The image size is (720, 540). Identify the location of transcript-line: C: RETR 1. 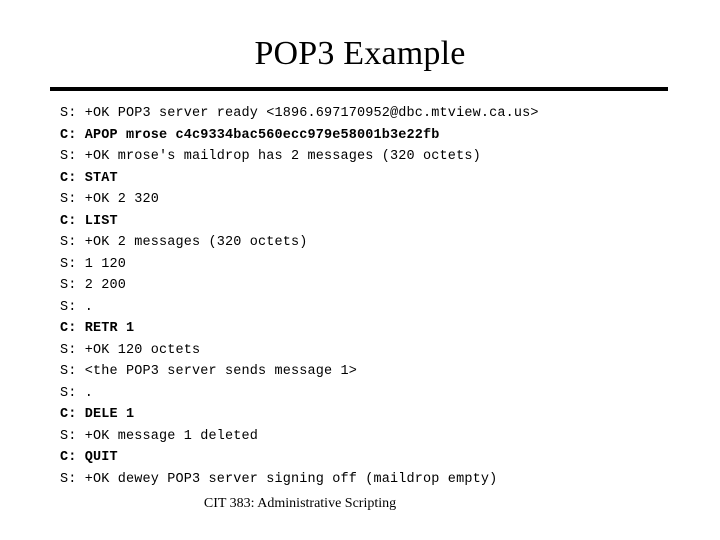
(97, 328).